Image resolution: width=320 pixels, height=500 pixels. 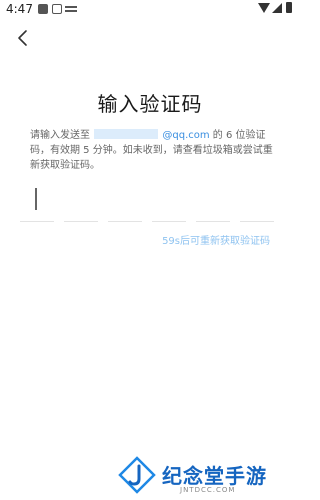 I want to click on text-cursor, so click(x=36, y=199).